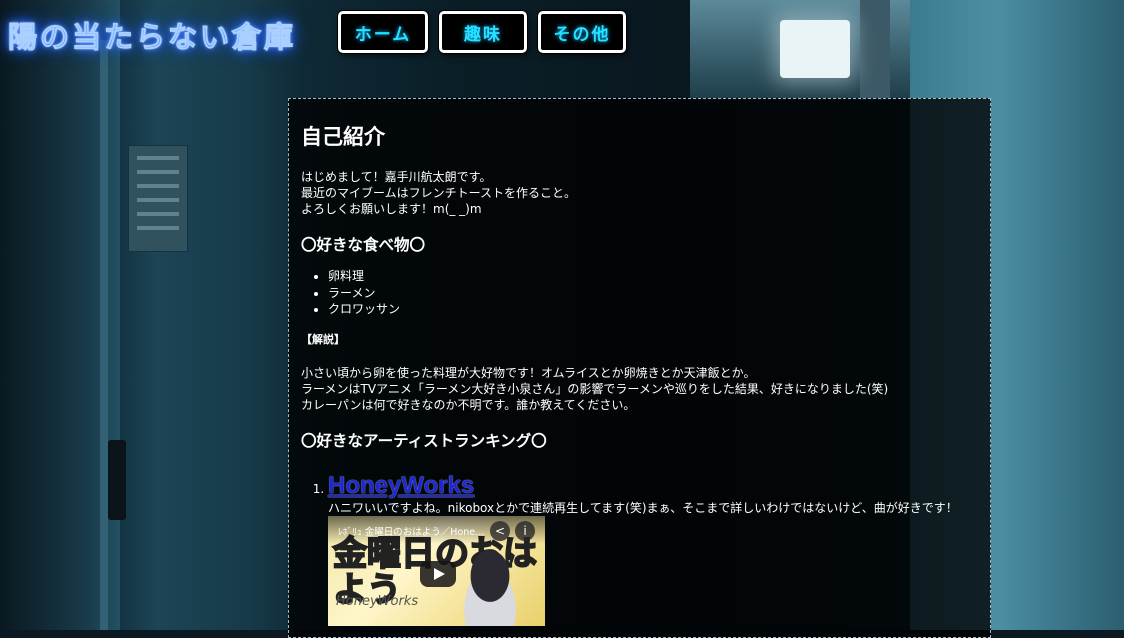 Image resolution: width=1124 pixels, height=638 pixels. What do you see at coordinates (424, 441) in the screenshot?
I see `artist-ranking-heading: 〇好きなアーティストランキング〇` at bounding box center [424, 441].